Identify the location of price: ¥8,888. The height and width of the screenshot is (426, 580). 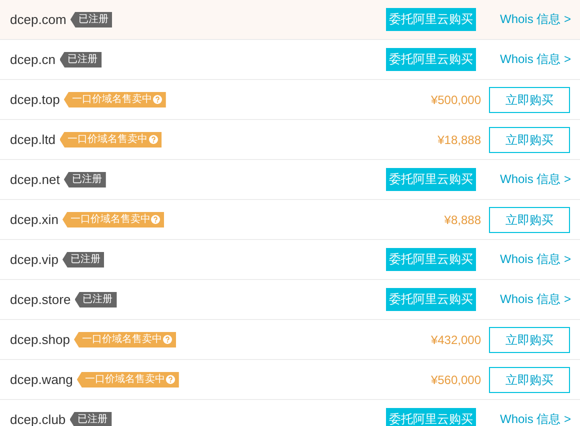
(462, 220).